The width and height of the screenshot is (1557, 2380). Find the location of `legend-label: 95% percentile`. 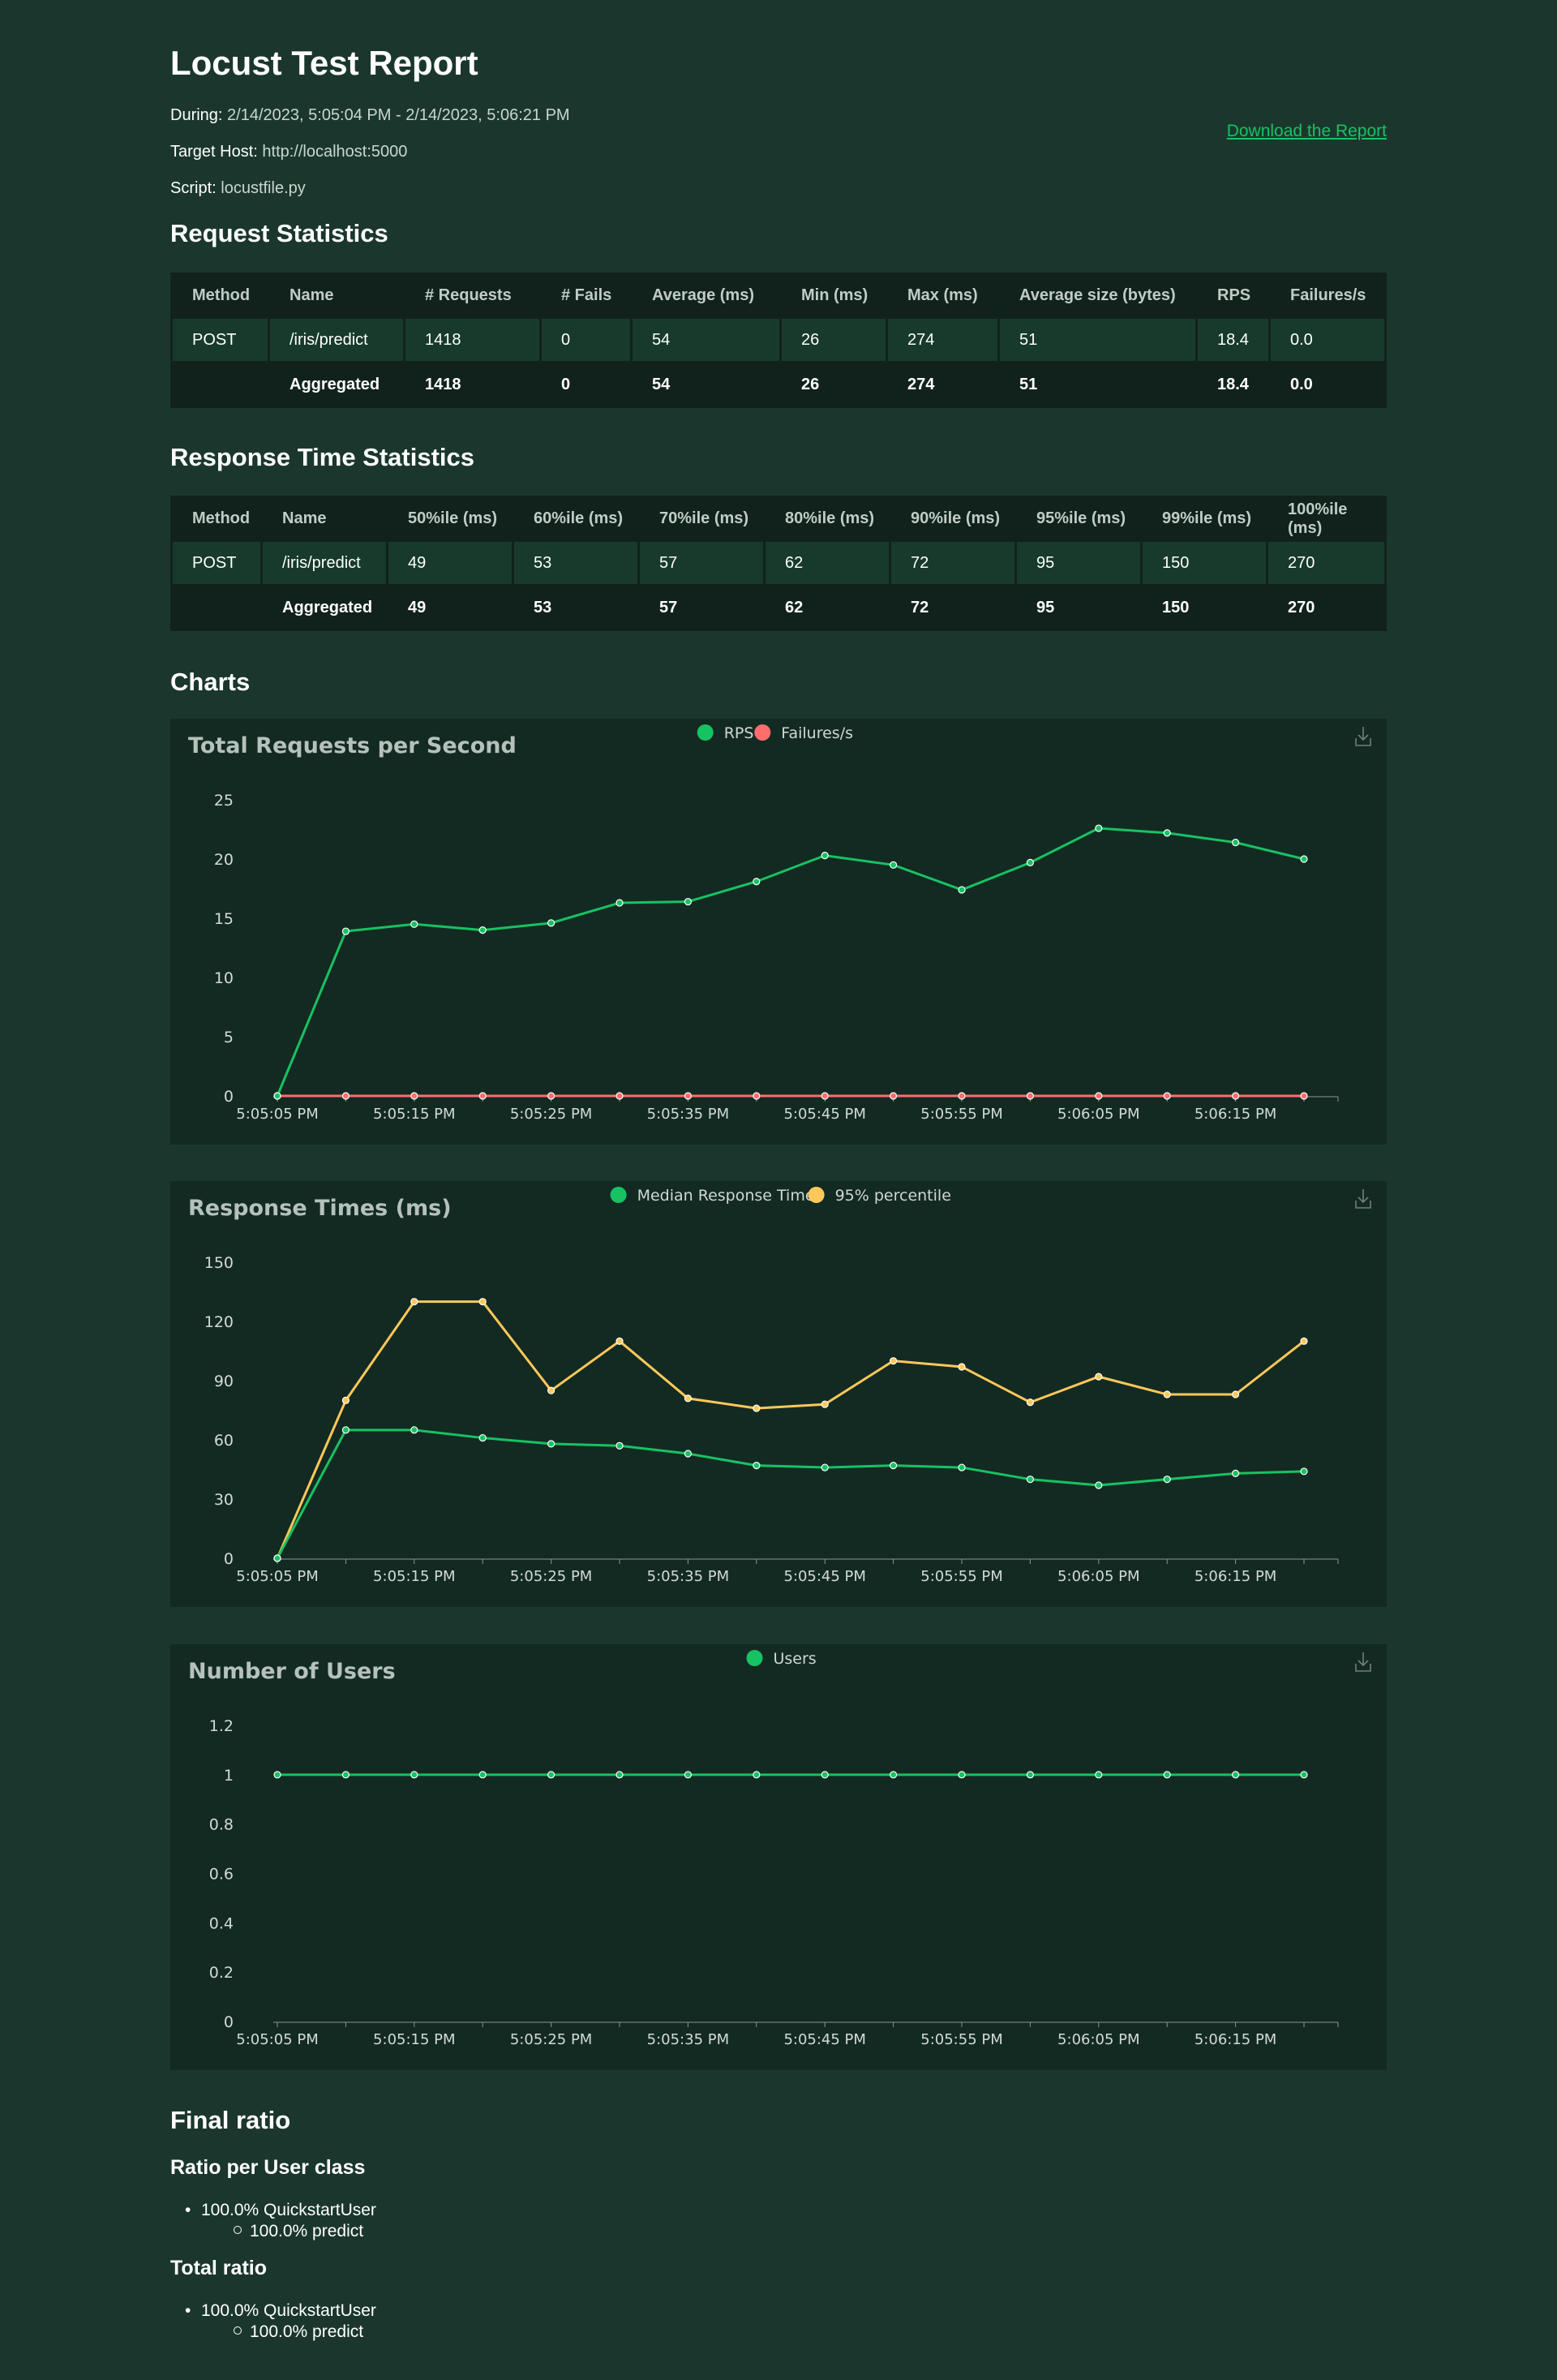

legend-label: 95% percentile is located at coordinates (893, 1196).